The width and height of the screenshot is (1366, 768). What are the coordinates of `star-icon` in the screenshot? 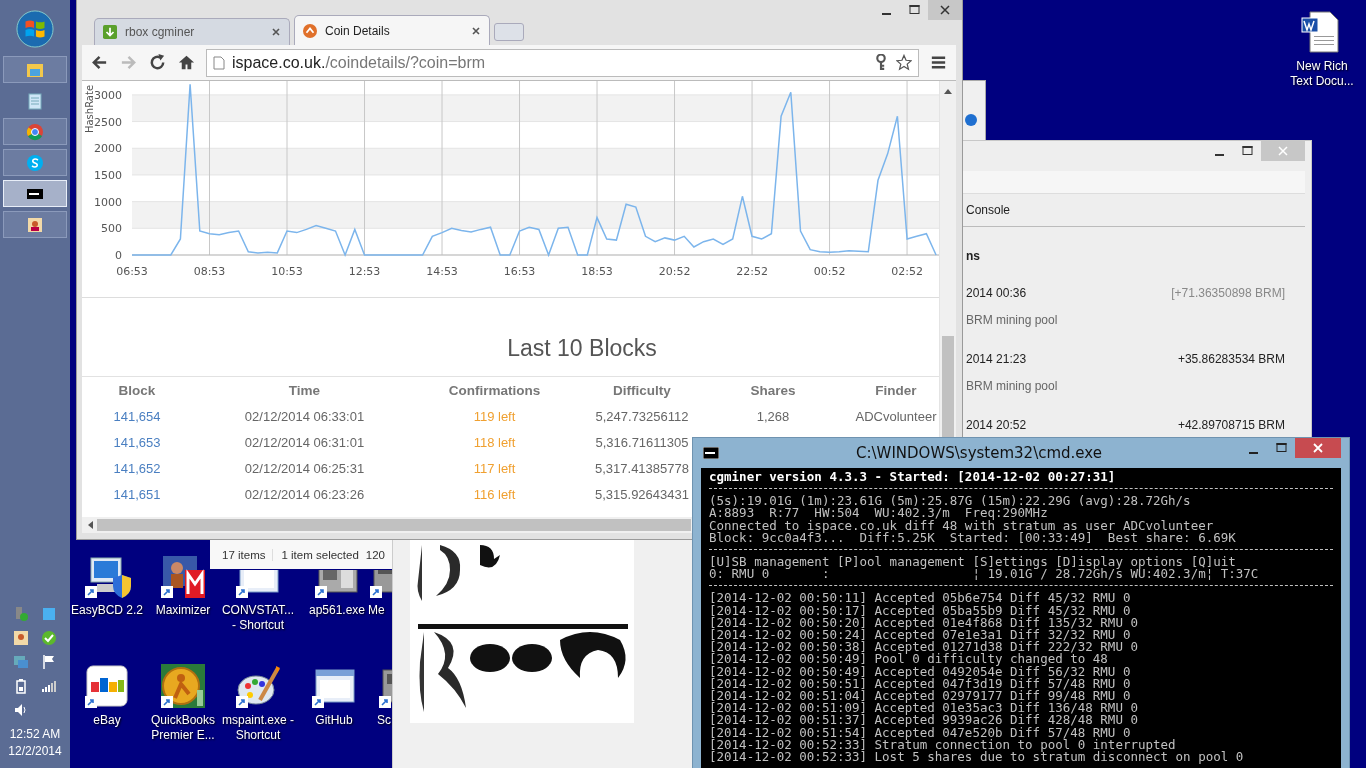 It's located at (904, 62).